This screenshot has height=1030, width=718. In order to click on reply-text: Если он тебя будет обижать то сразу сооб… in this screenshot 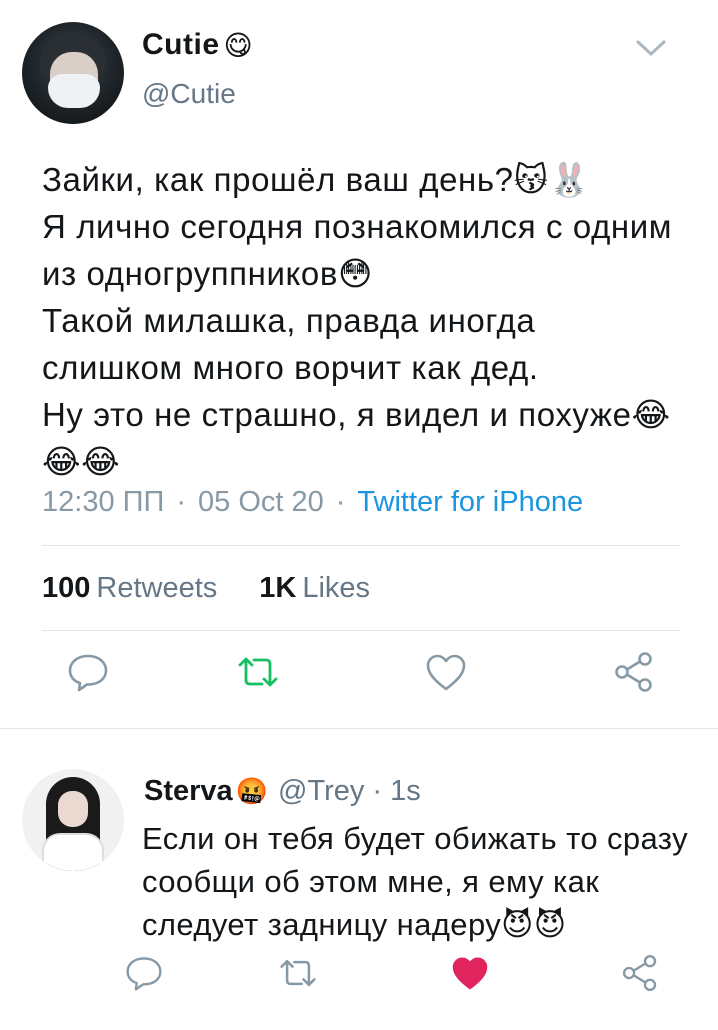, I will do `click(415, 881)`.